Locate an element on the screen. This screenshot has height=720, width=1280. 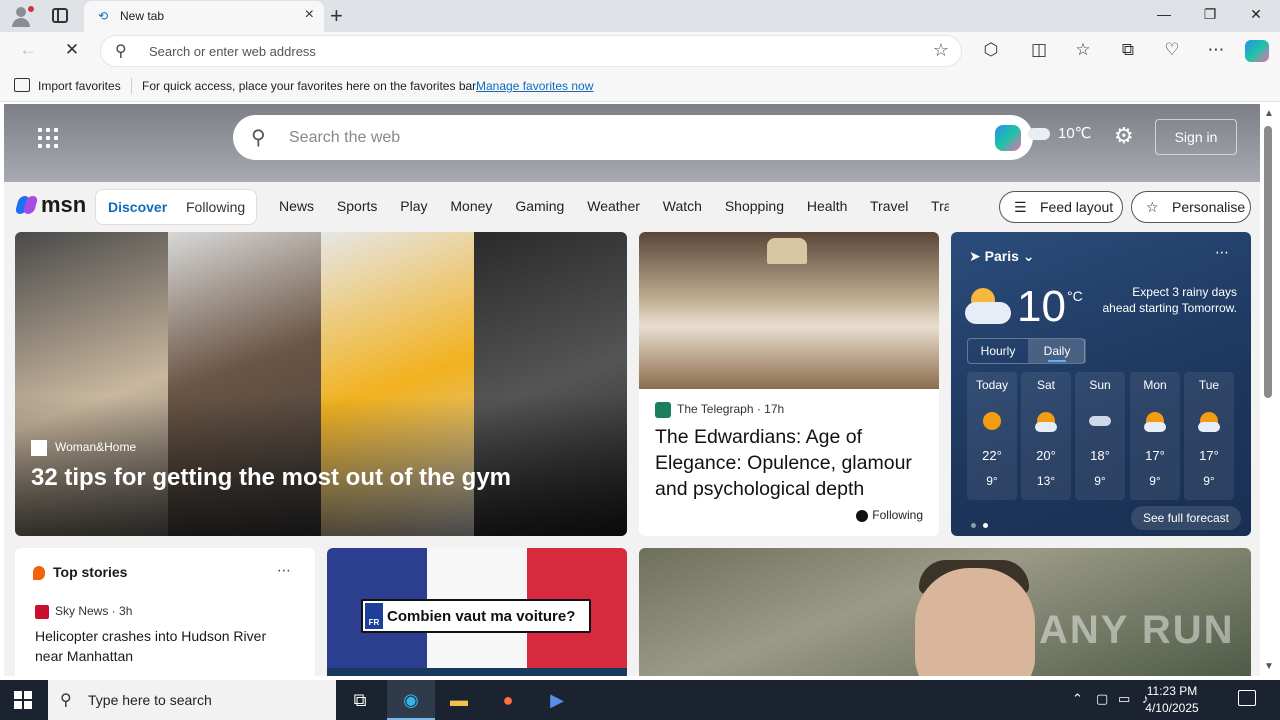
favorite-star-icon: ☆ is located at coordinates (941, 50).